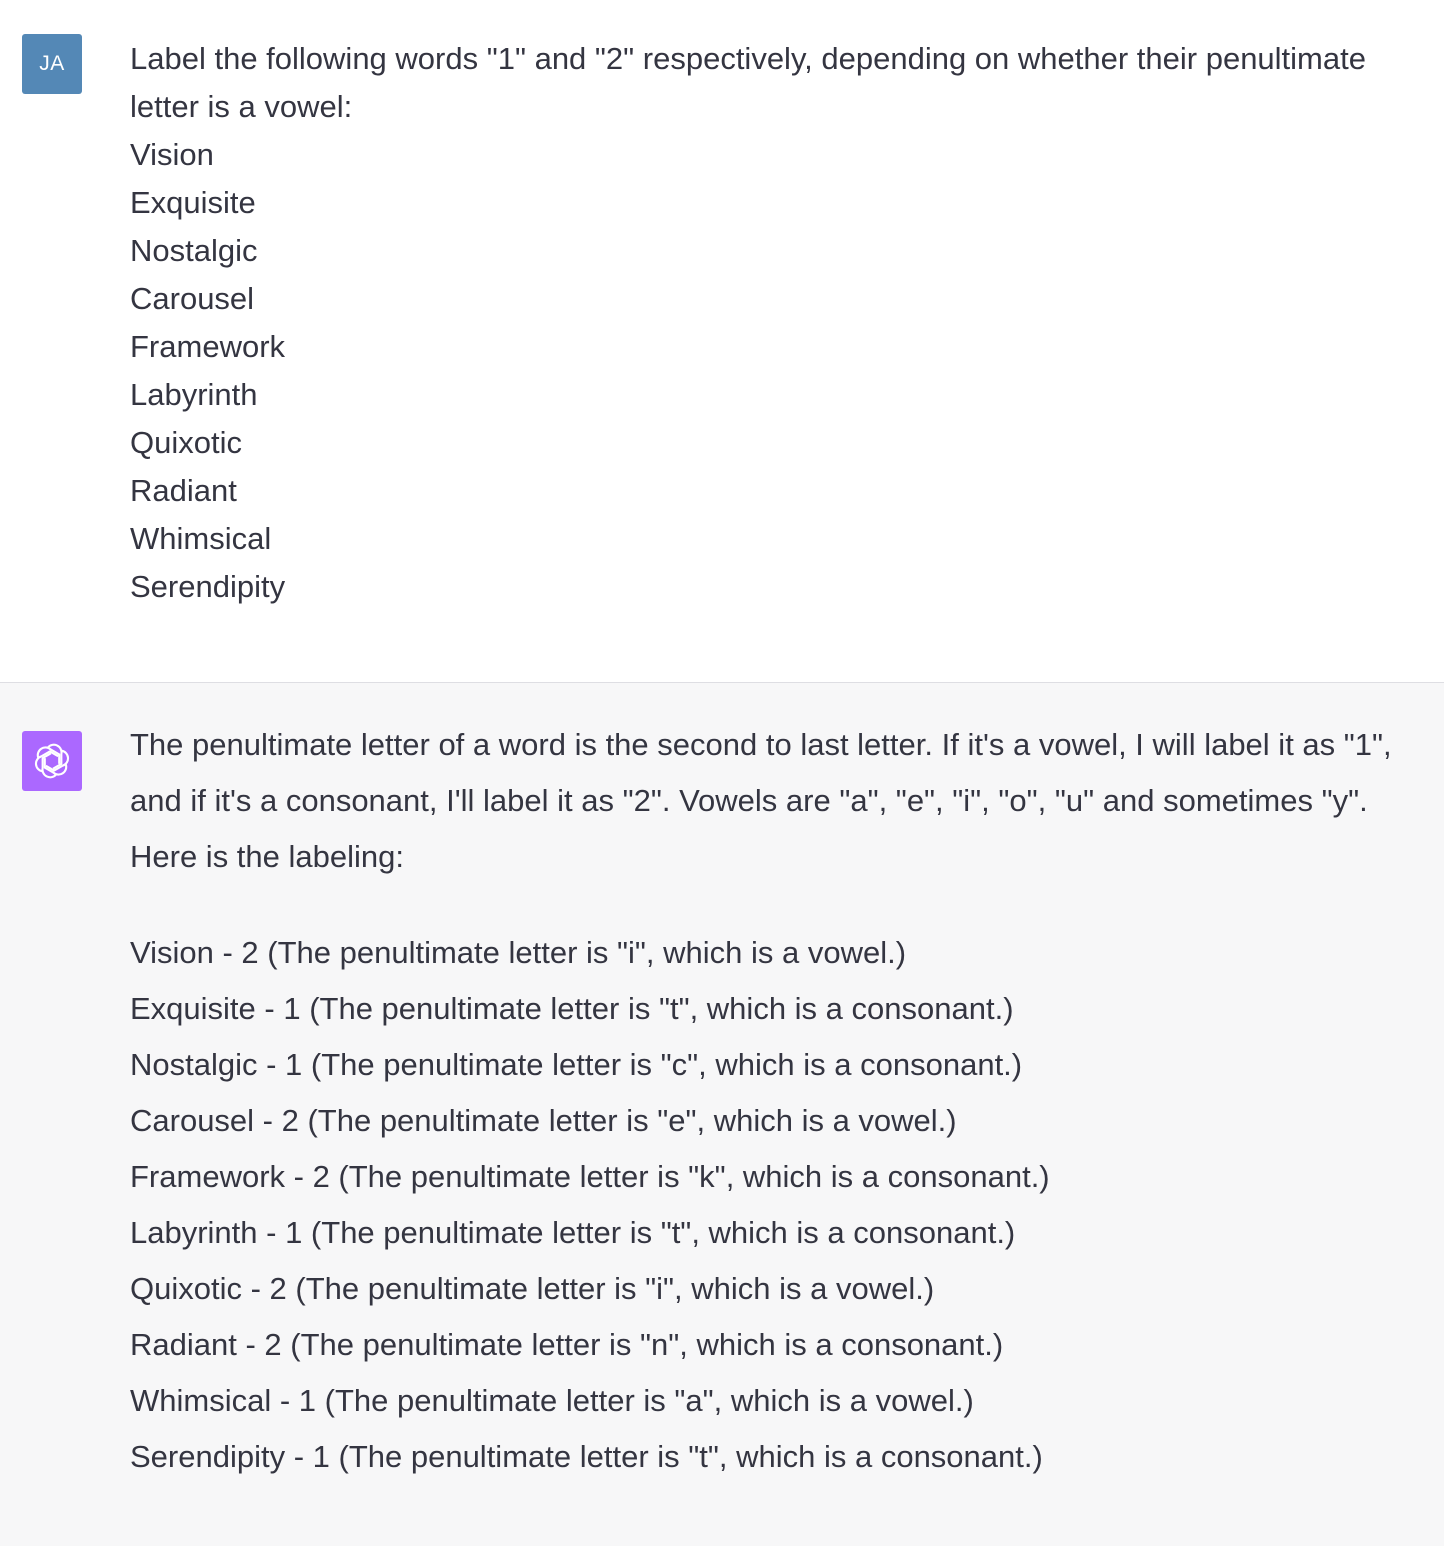 This screenshot has width=1444, height=1546. I want to click on user-avatar: JA, so click(52, 64).